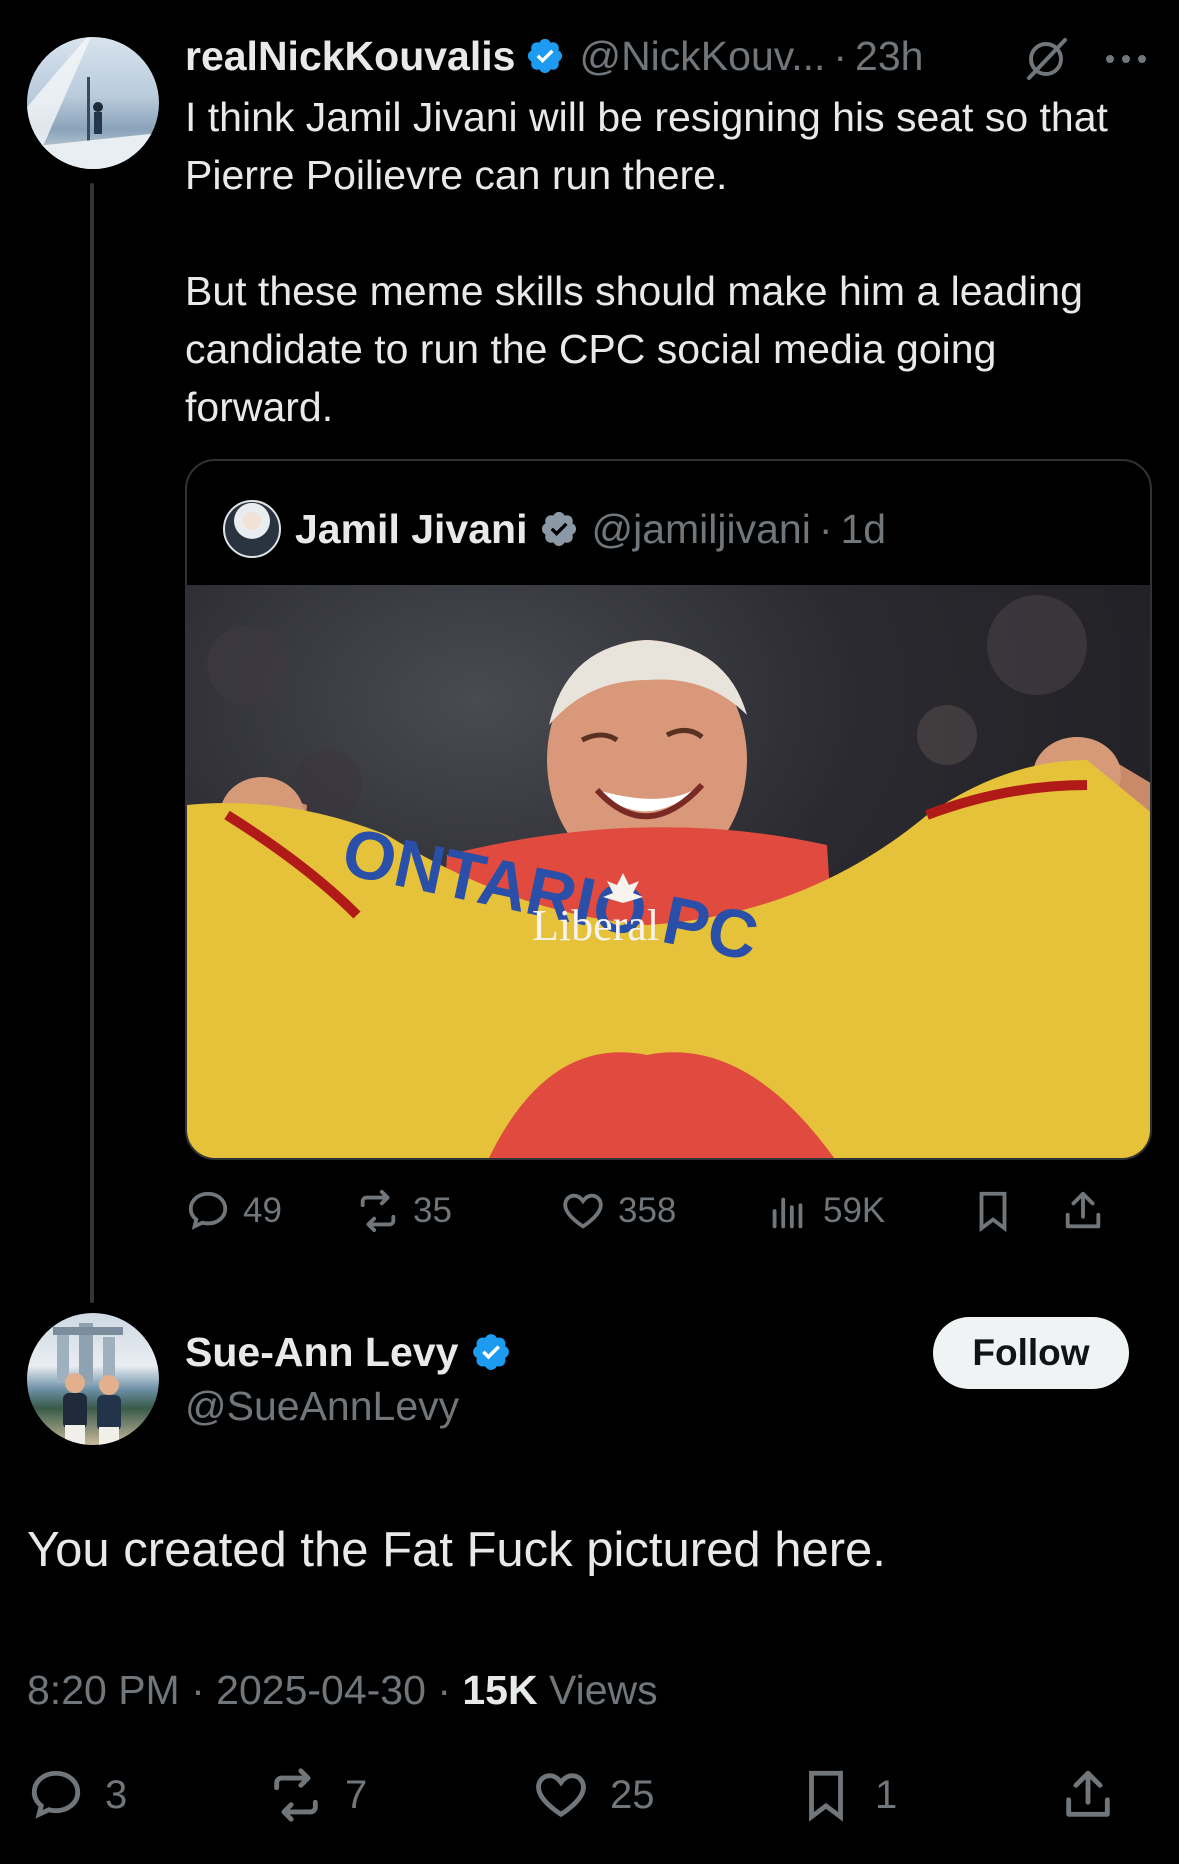 This screenshot has height=1864, width=1179. I want to click on repost-count: 35, so click(432, 1210).